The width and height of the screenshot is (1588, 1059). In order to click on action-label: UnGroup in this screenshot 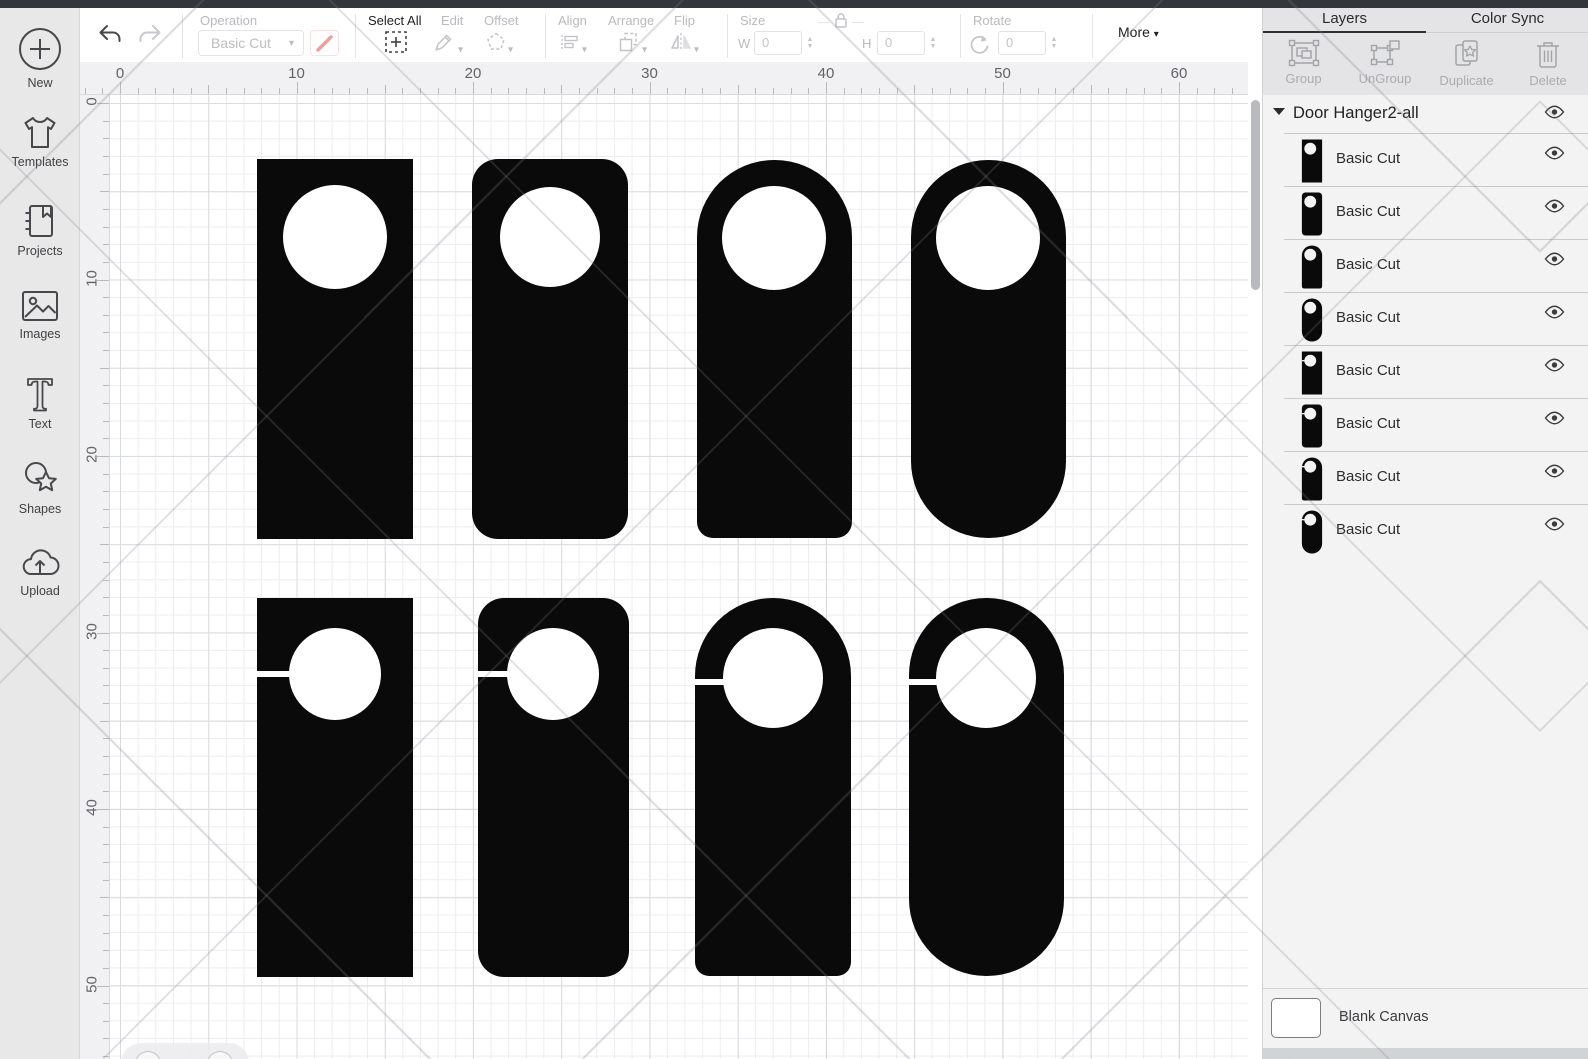, I will do `click(1385, 78)`.